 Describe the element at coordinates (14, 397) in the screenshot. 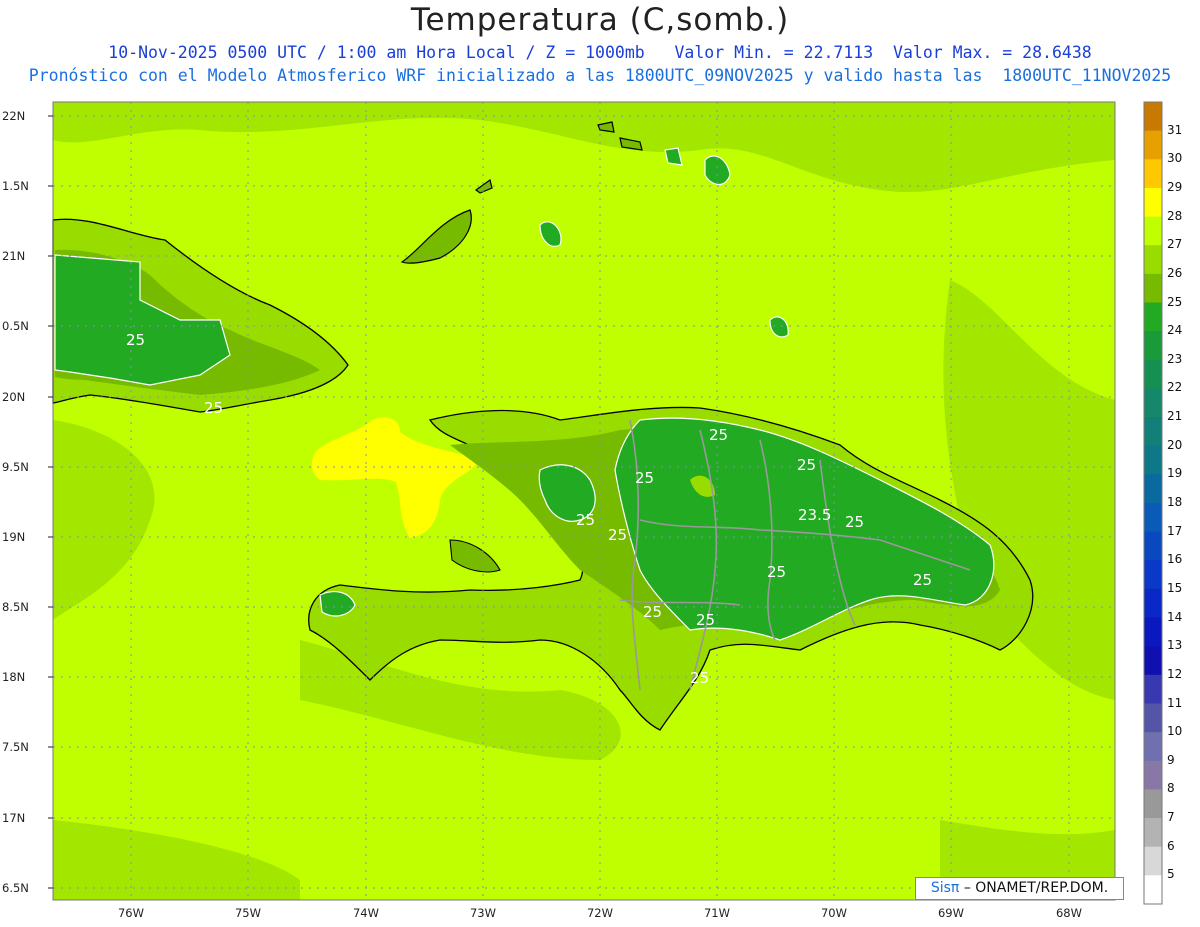

I see `lat-label: 20N` at that location.